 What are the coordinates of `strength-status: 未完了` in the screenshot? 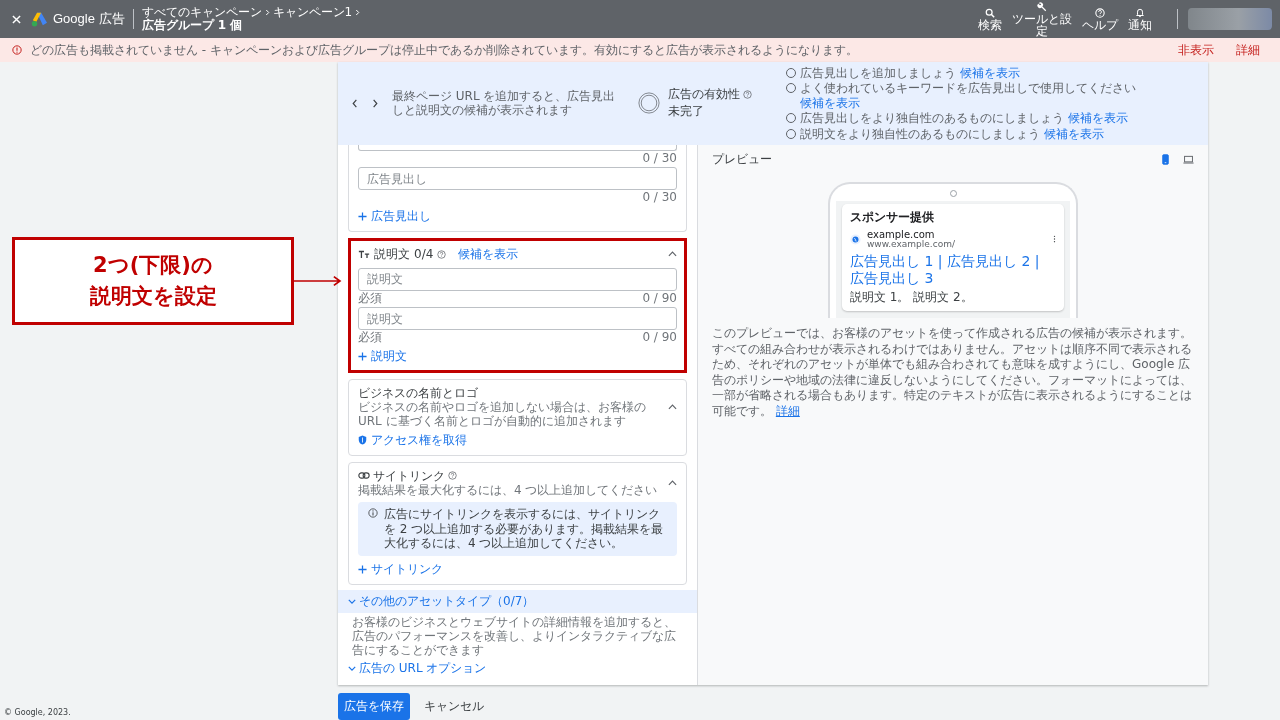 It's located at (686, 112).